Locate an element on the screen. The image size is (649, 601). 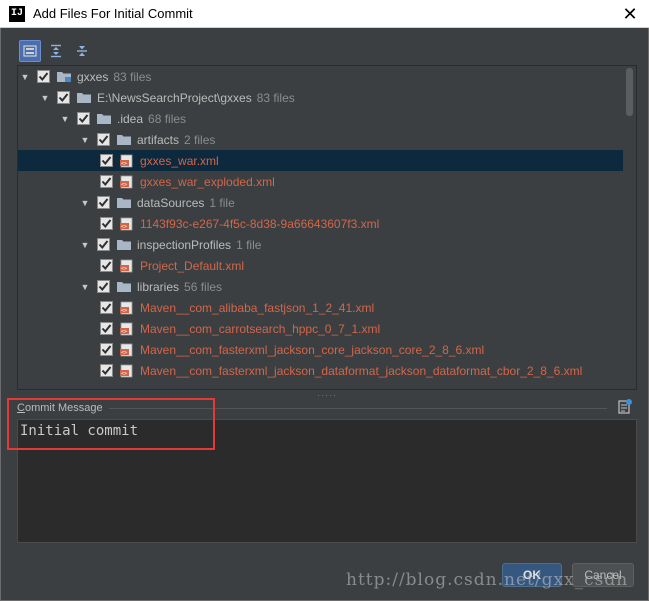
tree-vertical-scrollbar is located at coordinates (629, 227).